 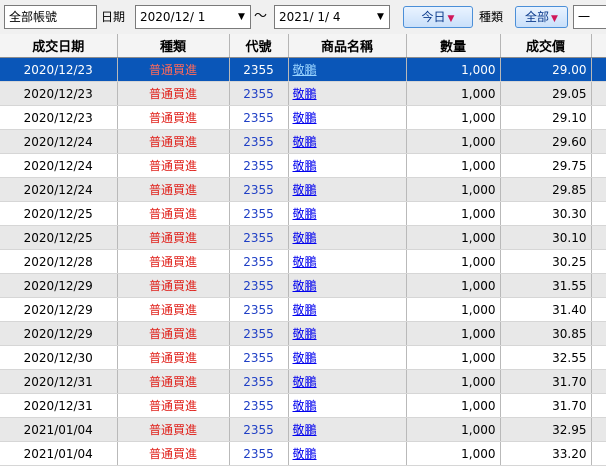 What do you see at coordinates (546, 285) in the screenshot?
I see `cell-price: 31.55` at bounding box center [546, 285].